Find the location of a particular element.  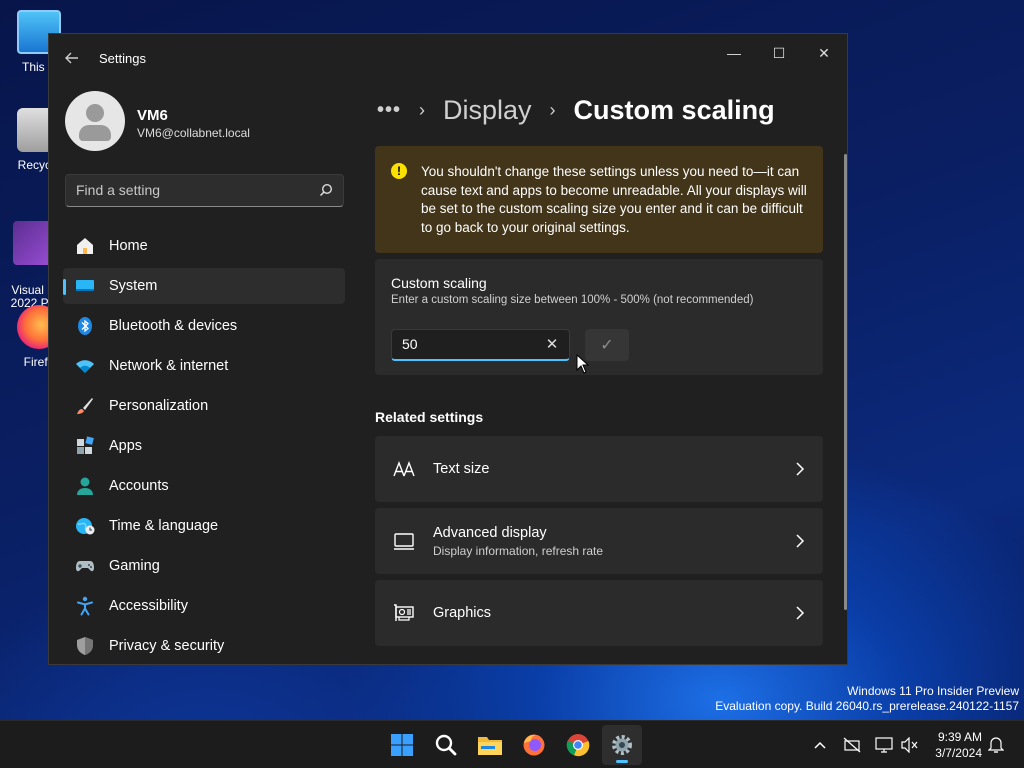

gear-icon is located at coordinates (622, 745).